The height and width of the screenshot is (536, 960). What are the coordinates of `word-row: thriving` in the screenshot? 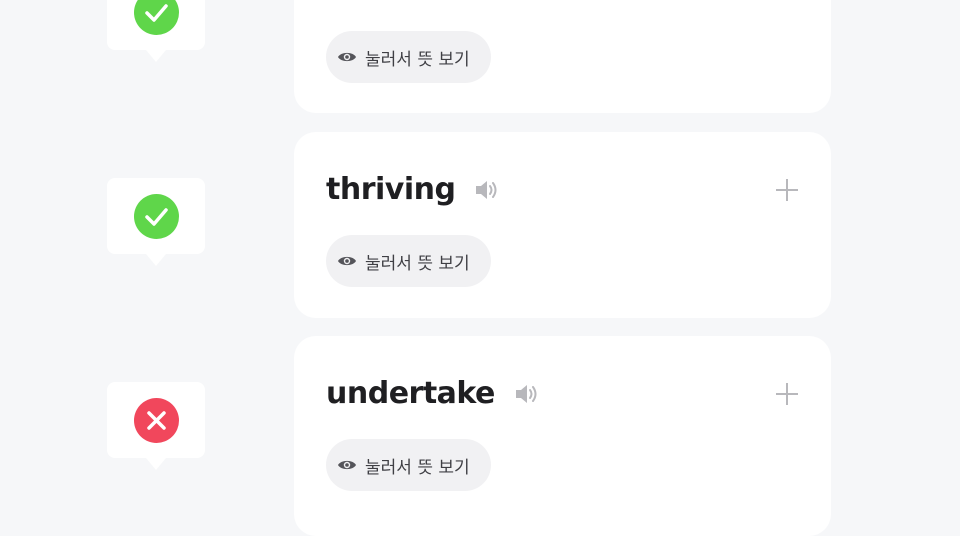 It's located at (412, 190).